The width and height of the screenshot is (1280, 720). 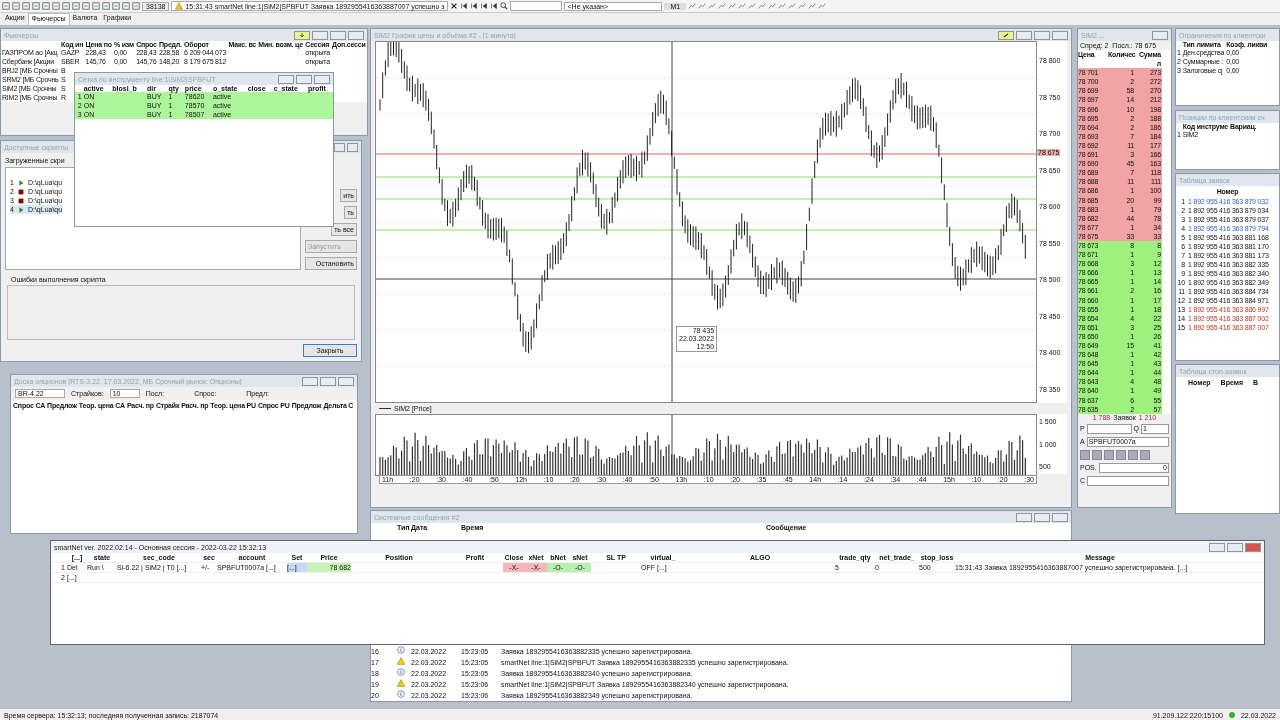 I want to click on comment-select, so click(x=1128, y=480).